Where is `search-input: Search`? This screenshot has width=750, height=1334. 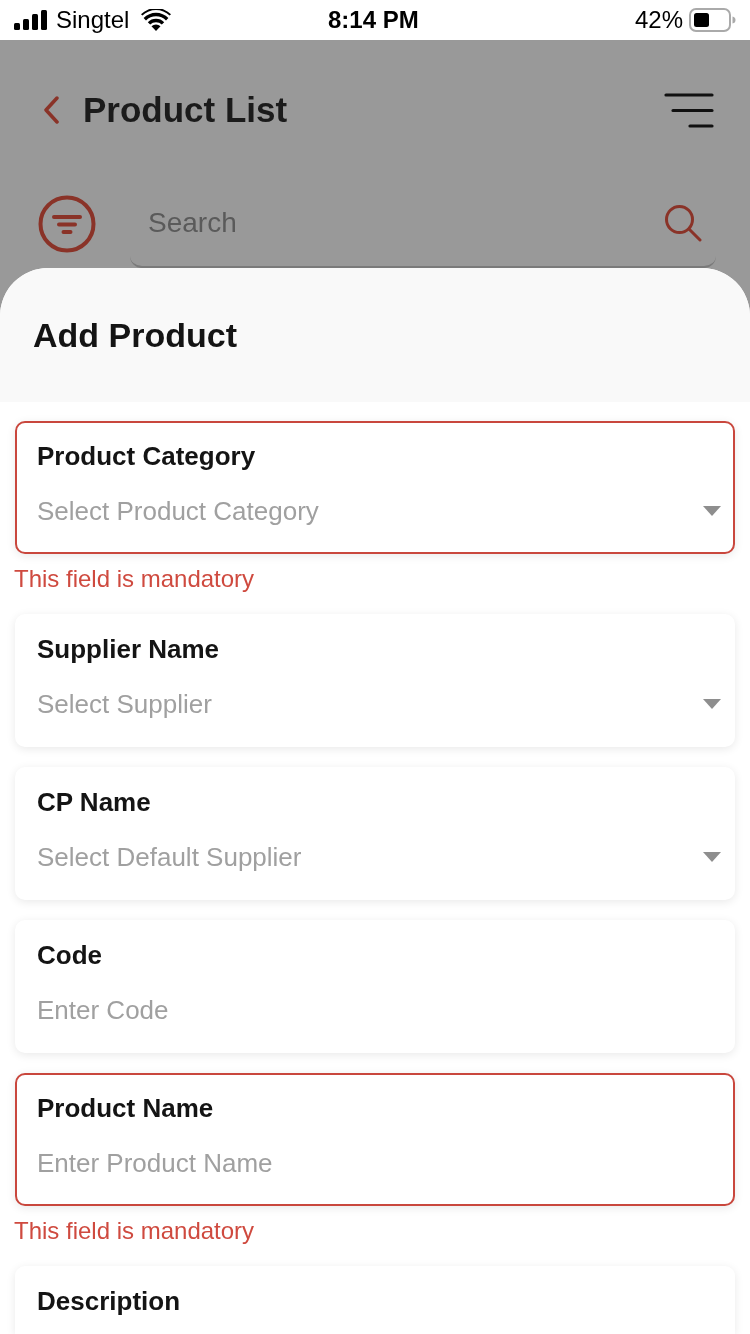
search-input: Search is located at coordinates (406, 223).